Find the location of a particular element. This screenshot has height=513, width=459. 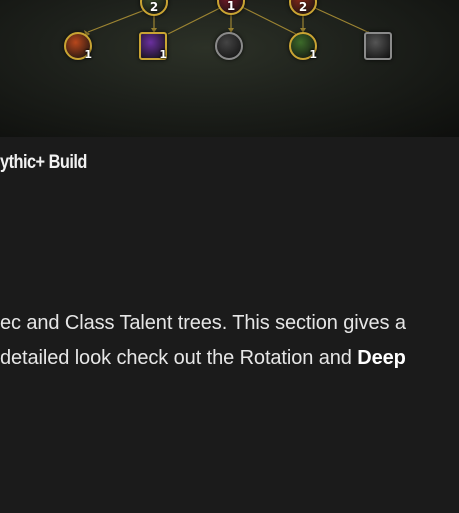

talent-rank-label: 1 is located at coordinates (231, 6).